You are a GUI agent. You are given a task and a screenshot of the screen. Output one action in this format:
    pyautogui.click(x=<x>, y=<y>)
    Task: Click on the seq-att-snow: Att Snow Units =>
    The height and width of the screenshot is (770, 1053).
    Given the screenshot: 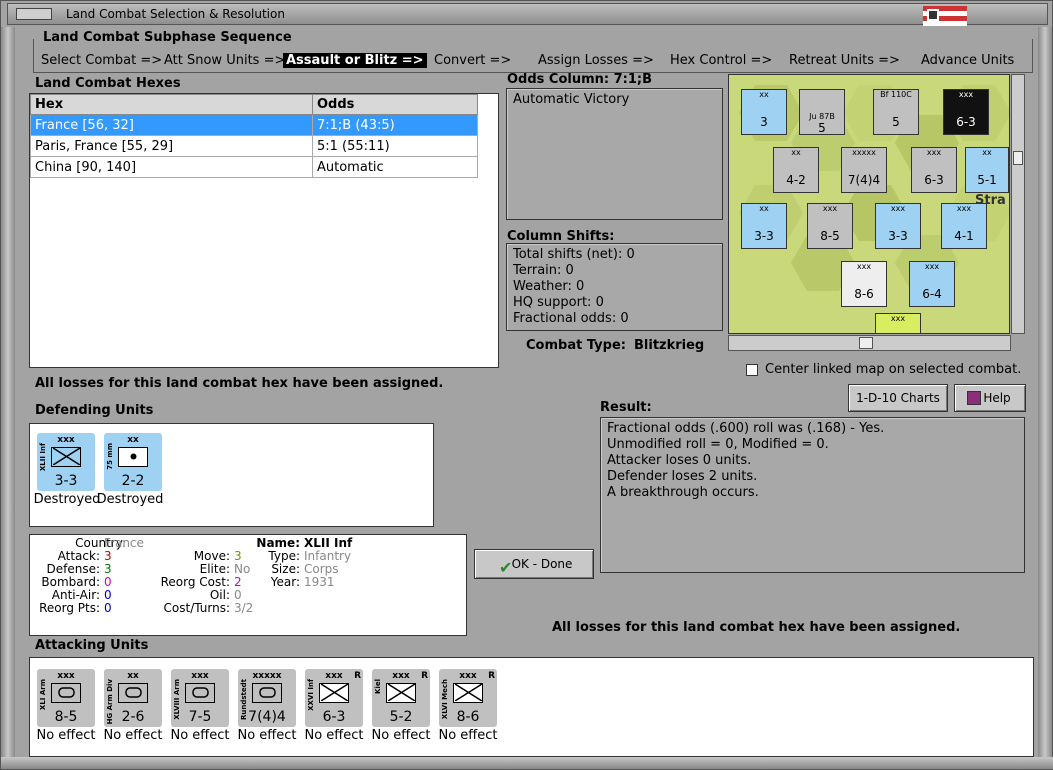 What is the action you would take?
    pyautogui.click(x=225, y=60)
    